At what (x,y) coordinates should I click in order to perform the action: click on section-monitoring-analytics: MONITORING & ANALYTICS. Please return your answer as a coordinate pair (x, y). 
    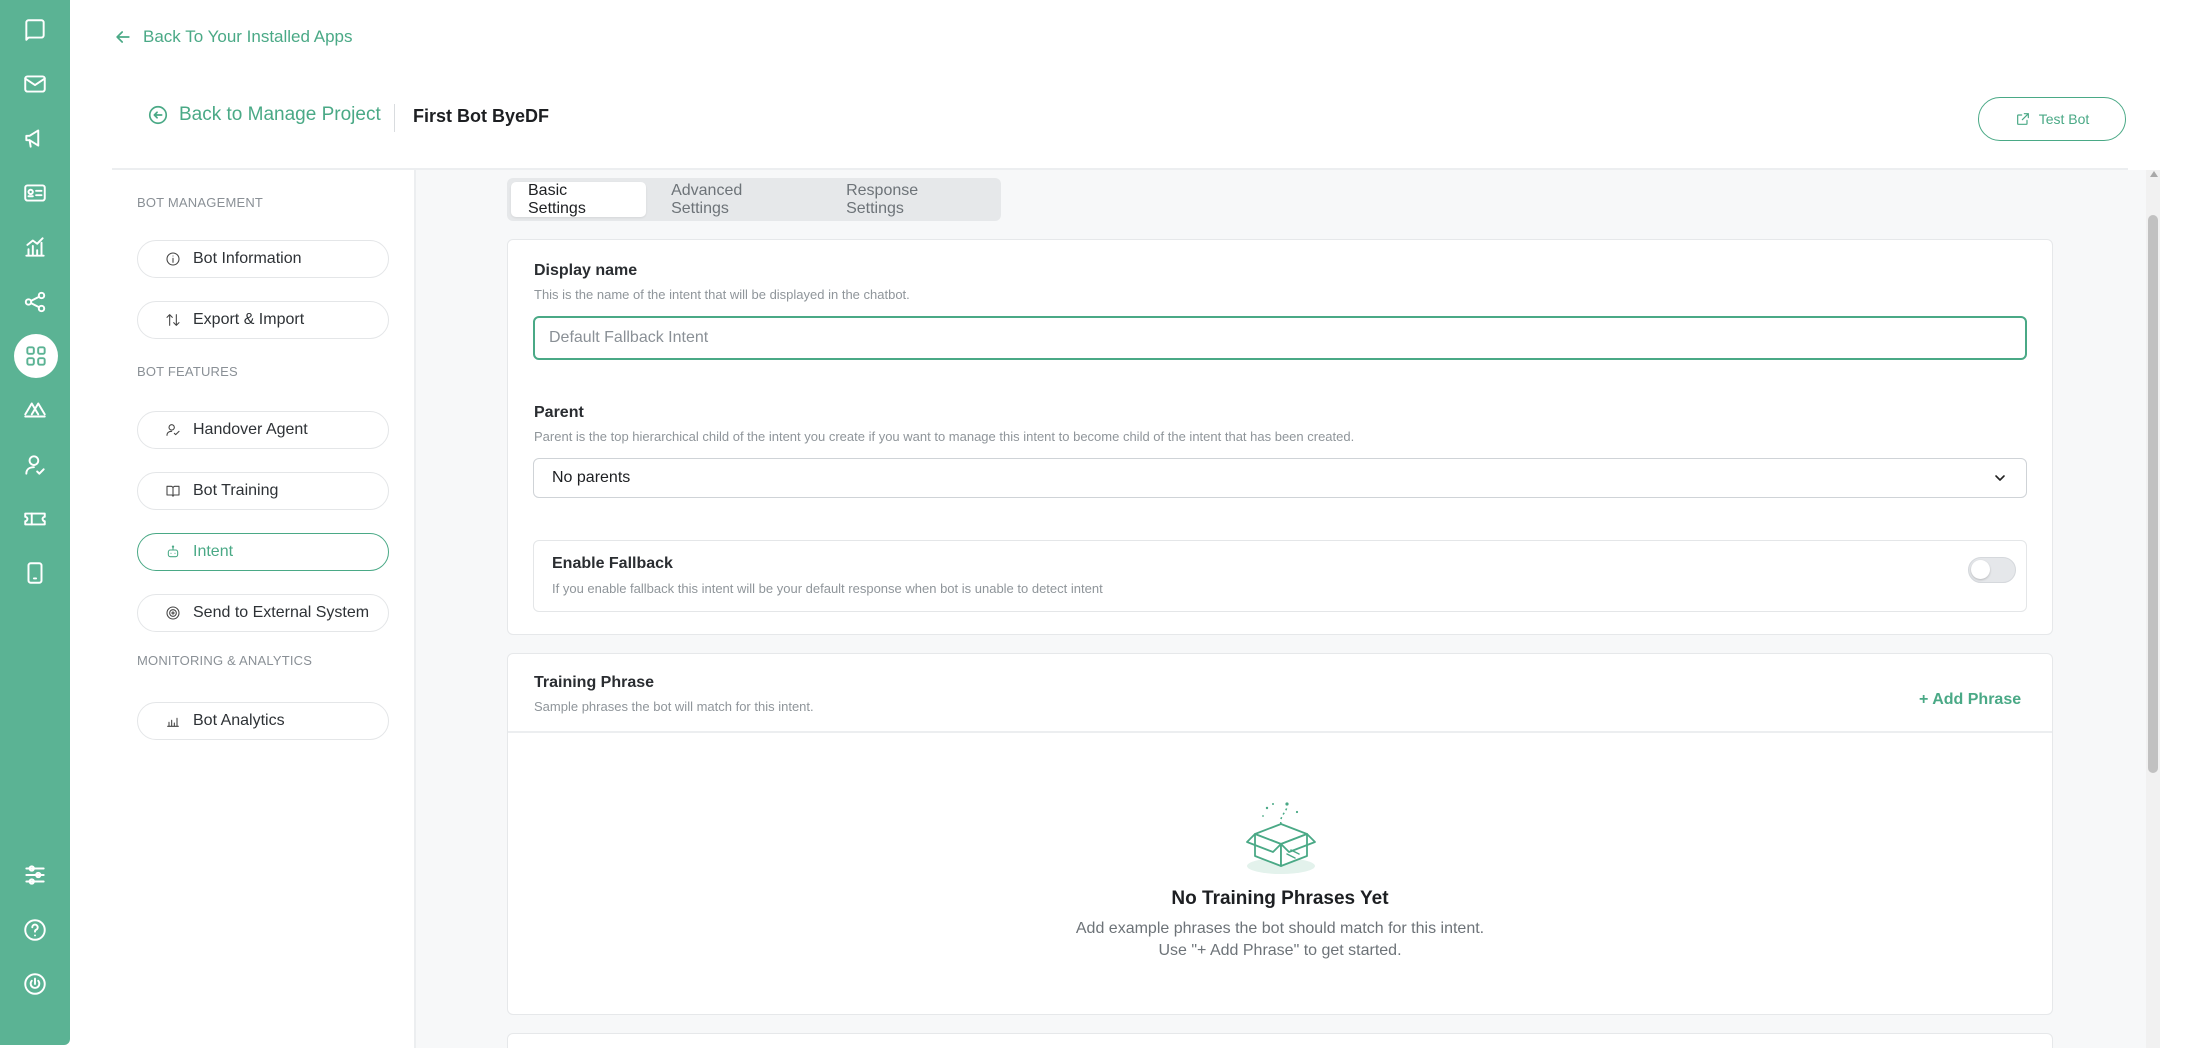
    Looking at the image, I should click on (225, 660).